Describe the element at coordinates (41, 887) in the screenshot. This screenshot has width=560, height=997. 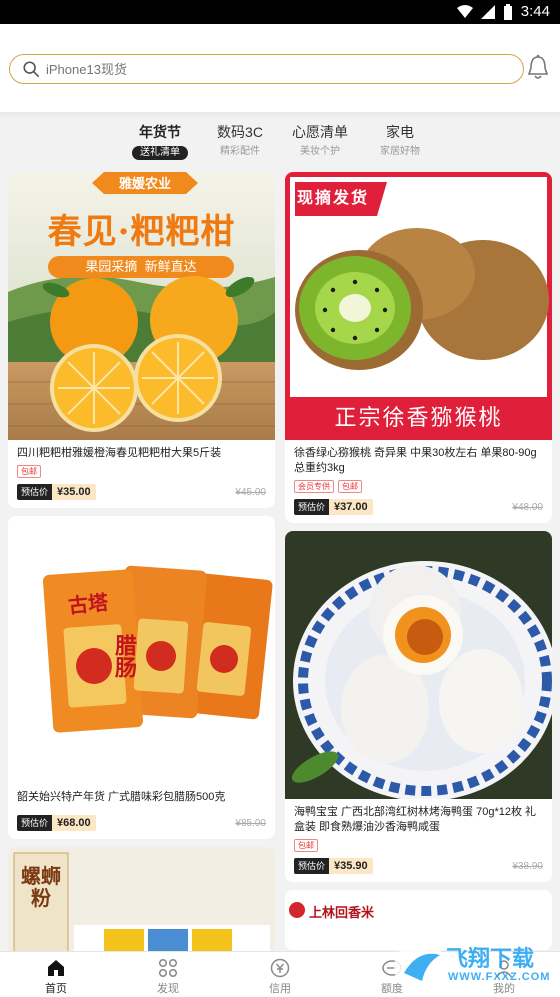
I see `pack-text: 螺蛳粉` at that location.